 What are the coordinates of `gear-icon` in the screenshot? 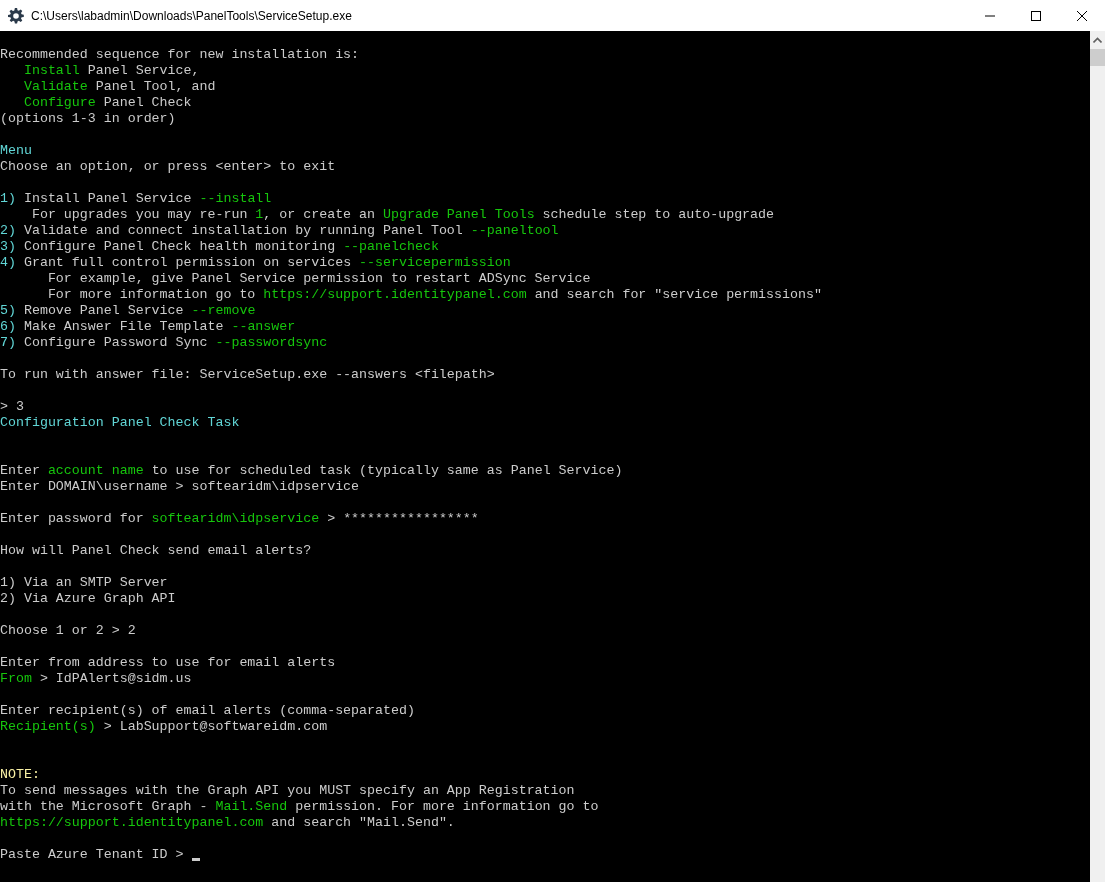 It's located at (16, 15).